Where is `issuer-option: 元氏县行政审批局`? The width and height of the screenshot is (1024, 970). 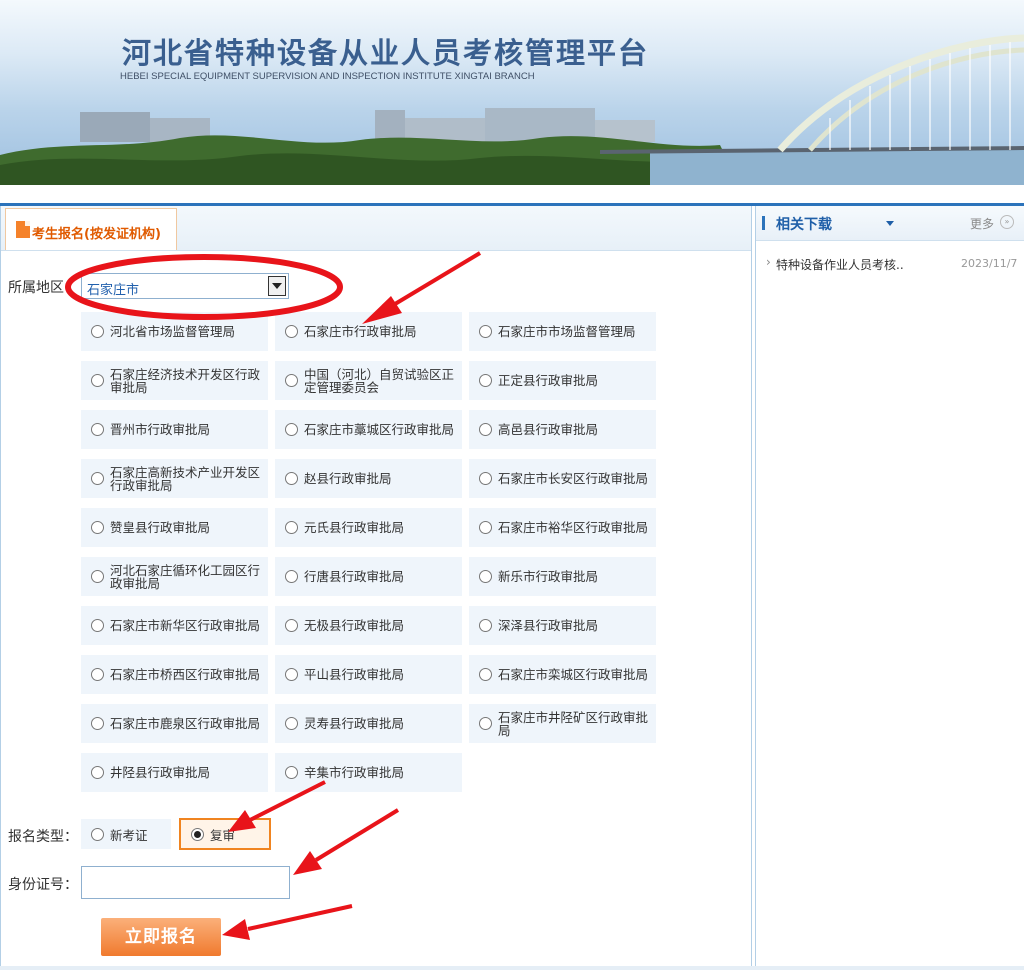
issuer-option: 元氏县行政审批局 is located at coordinates (368, 527).